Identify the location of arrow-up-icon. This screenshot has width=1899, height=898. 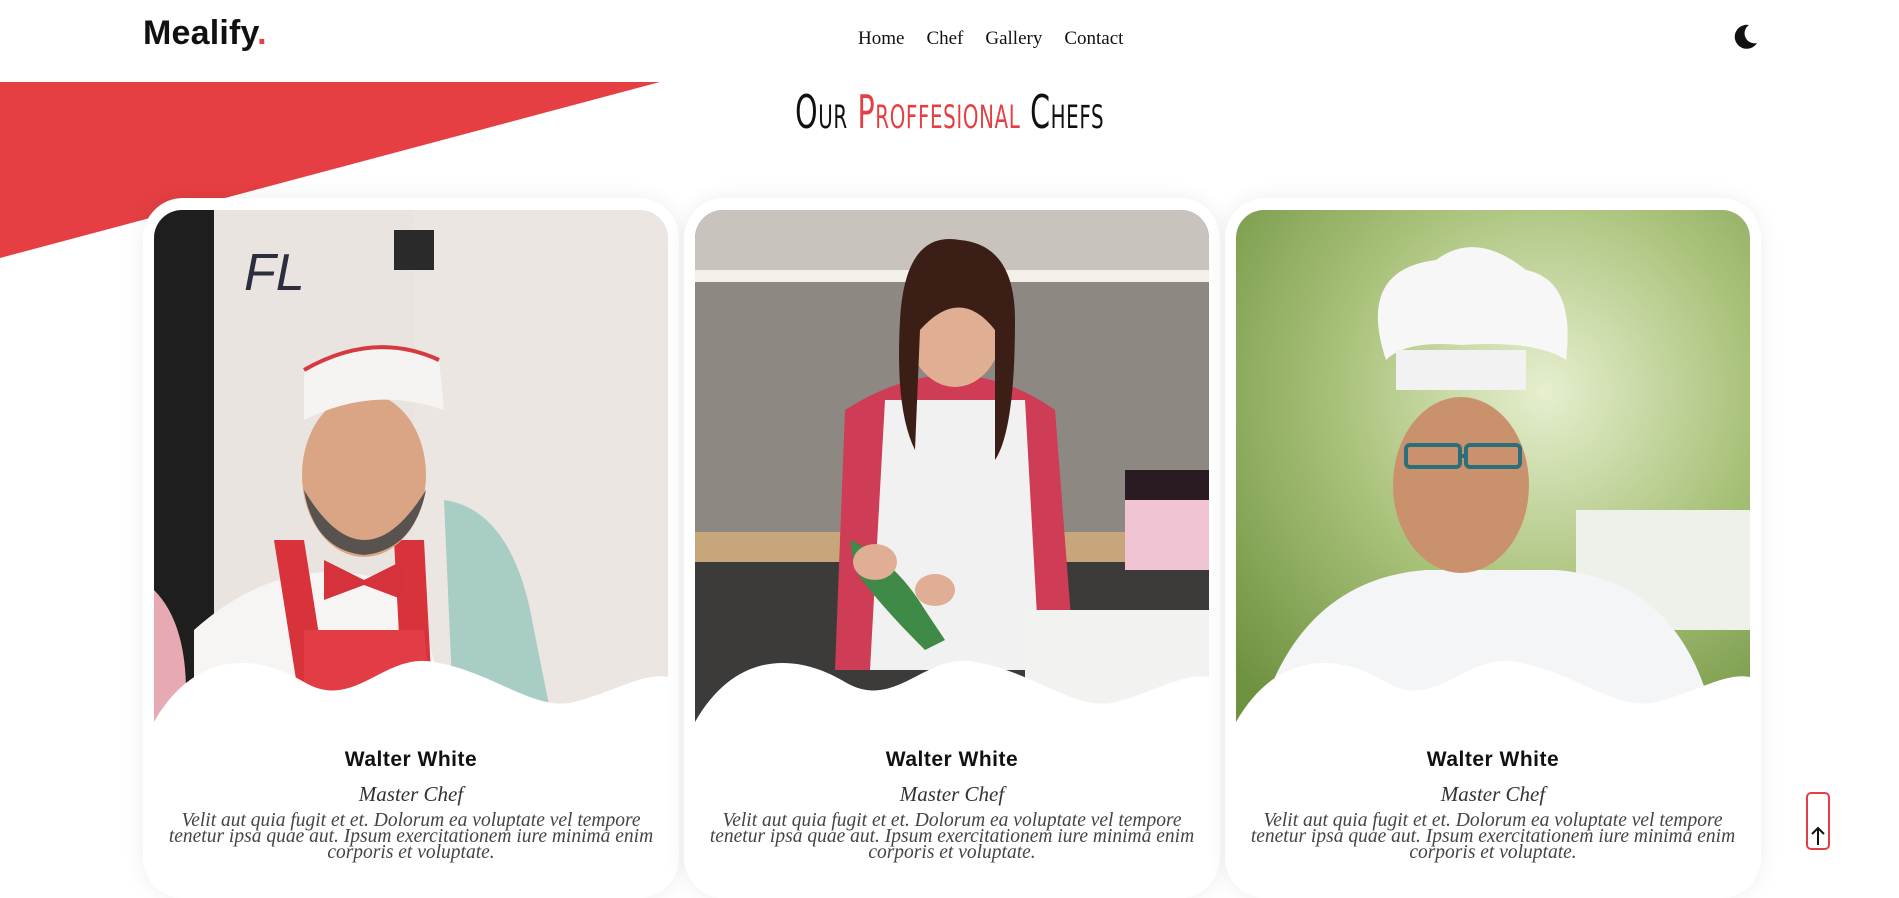
(1818, 835).